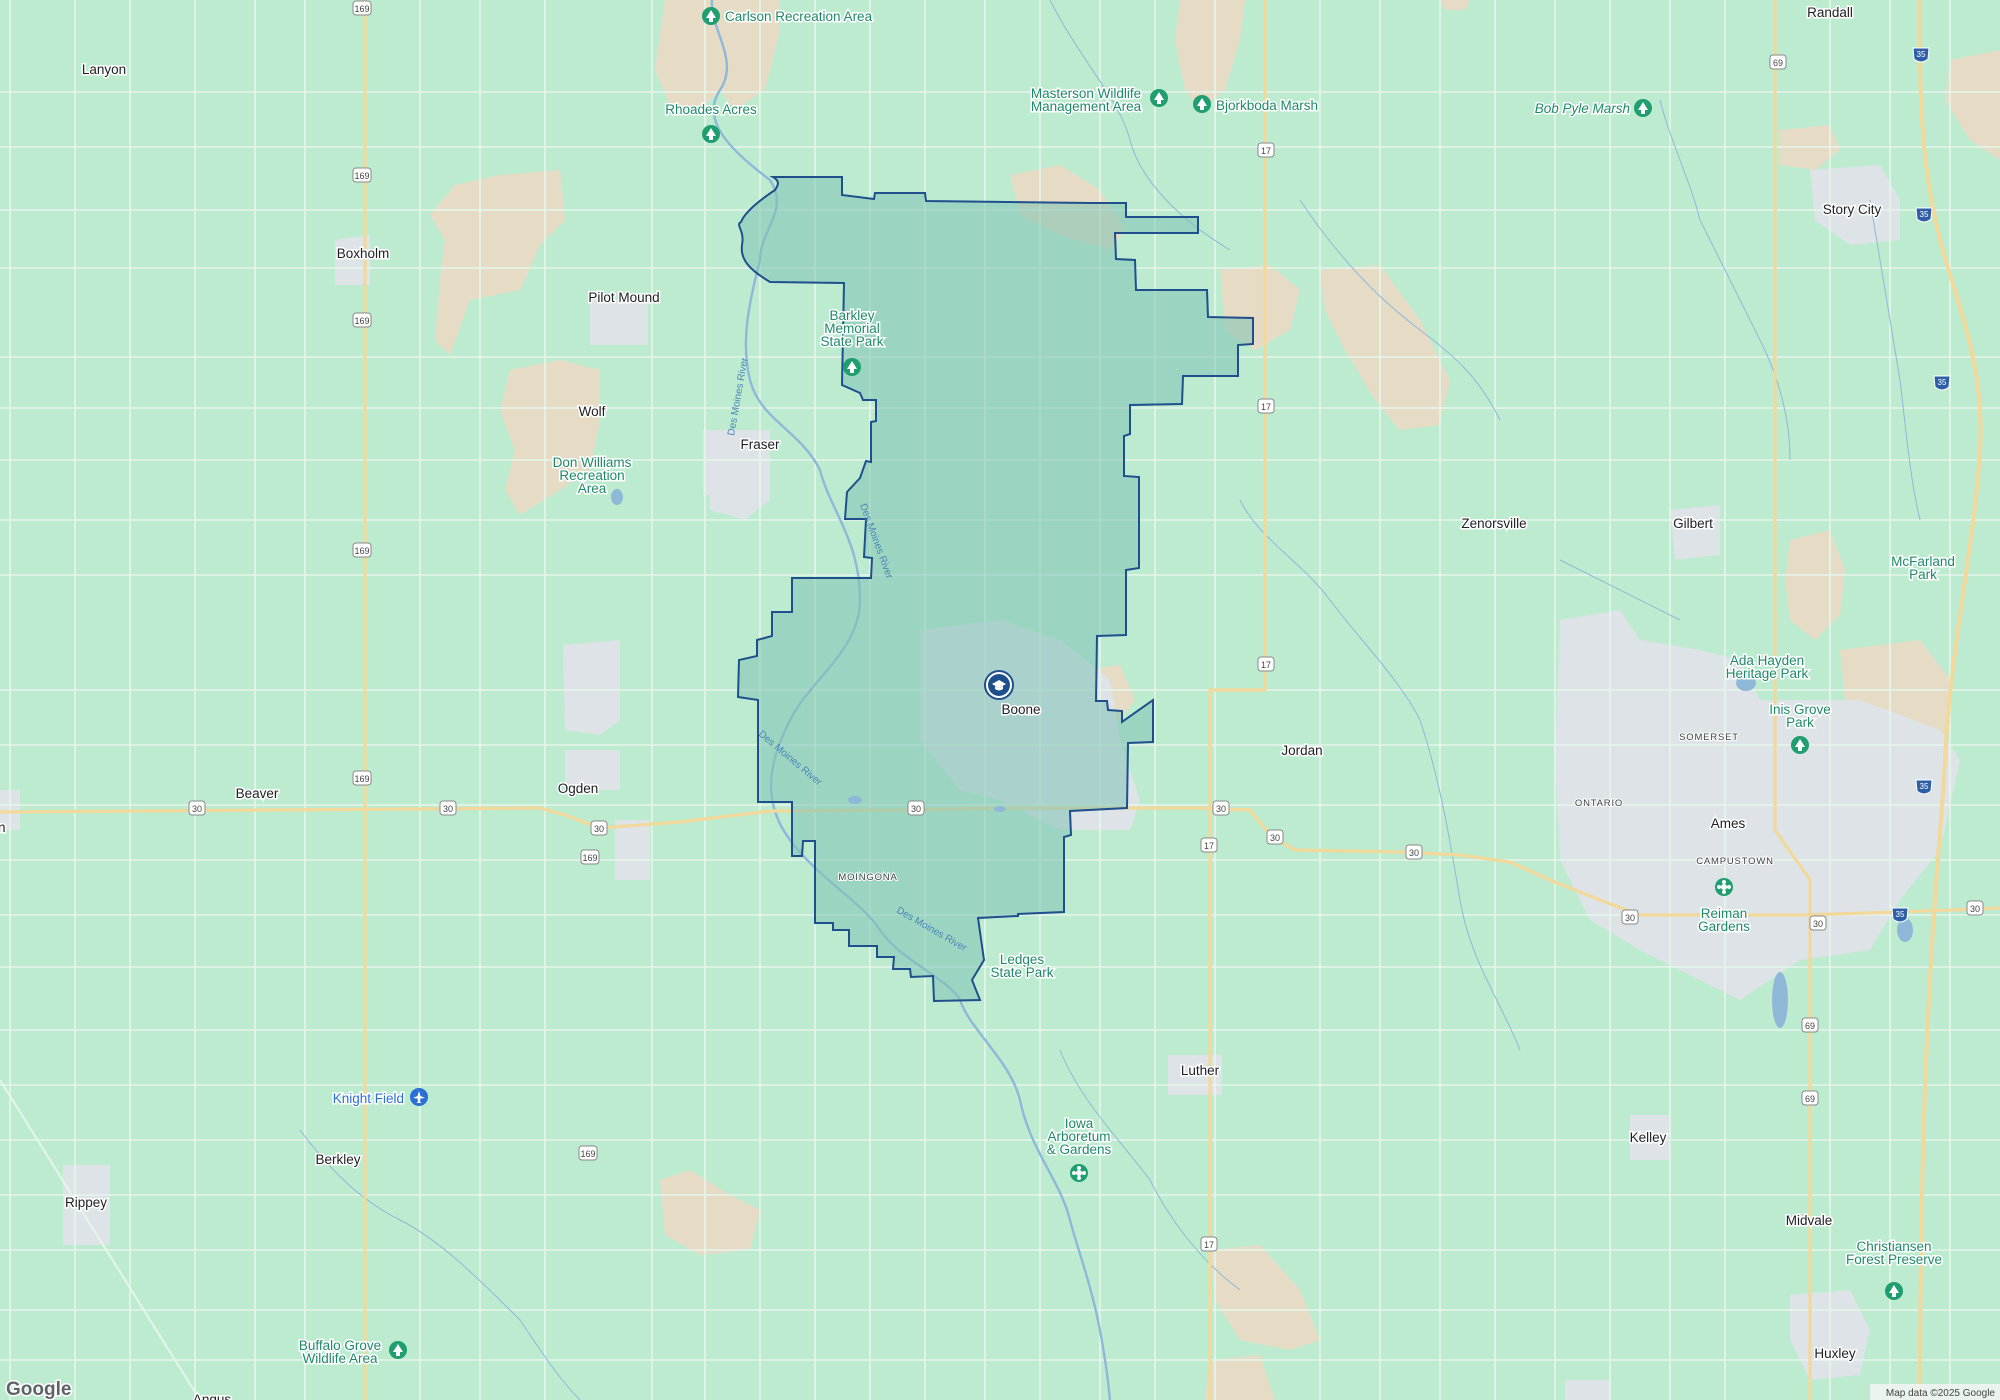  Describe the element at coordinates (338, 1160) in the screenshot. I see `place-label: Berkley` at that location.